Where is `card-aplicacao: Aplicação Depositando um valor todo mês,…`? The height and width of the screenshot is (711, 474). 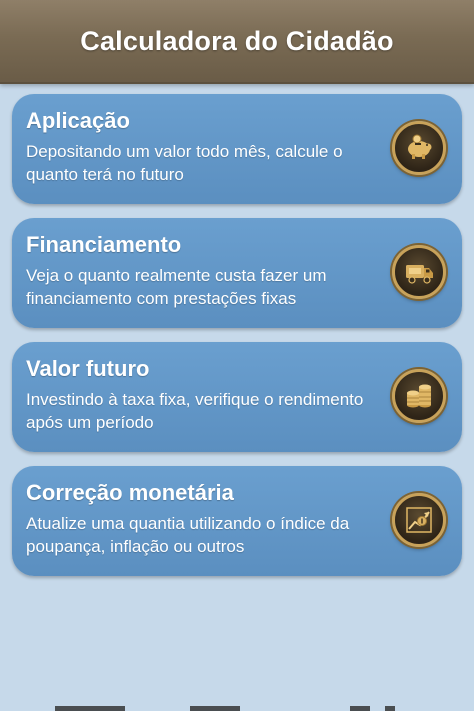
card-aplicacao: Aplicação Depositando um valor todo mês,… is located at coordinates (237, 149).